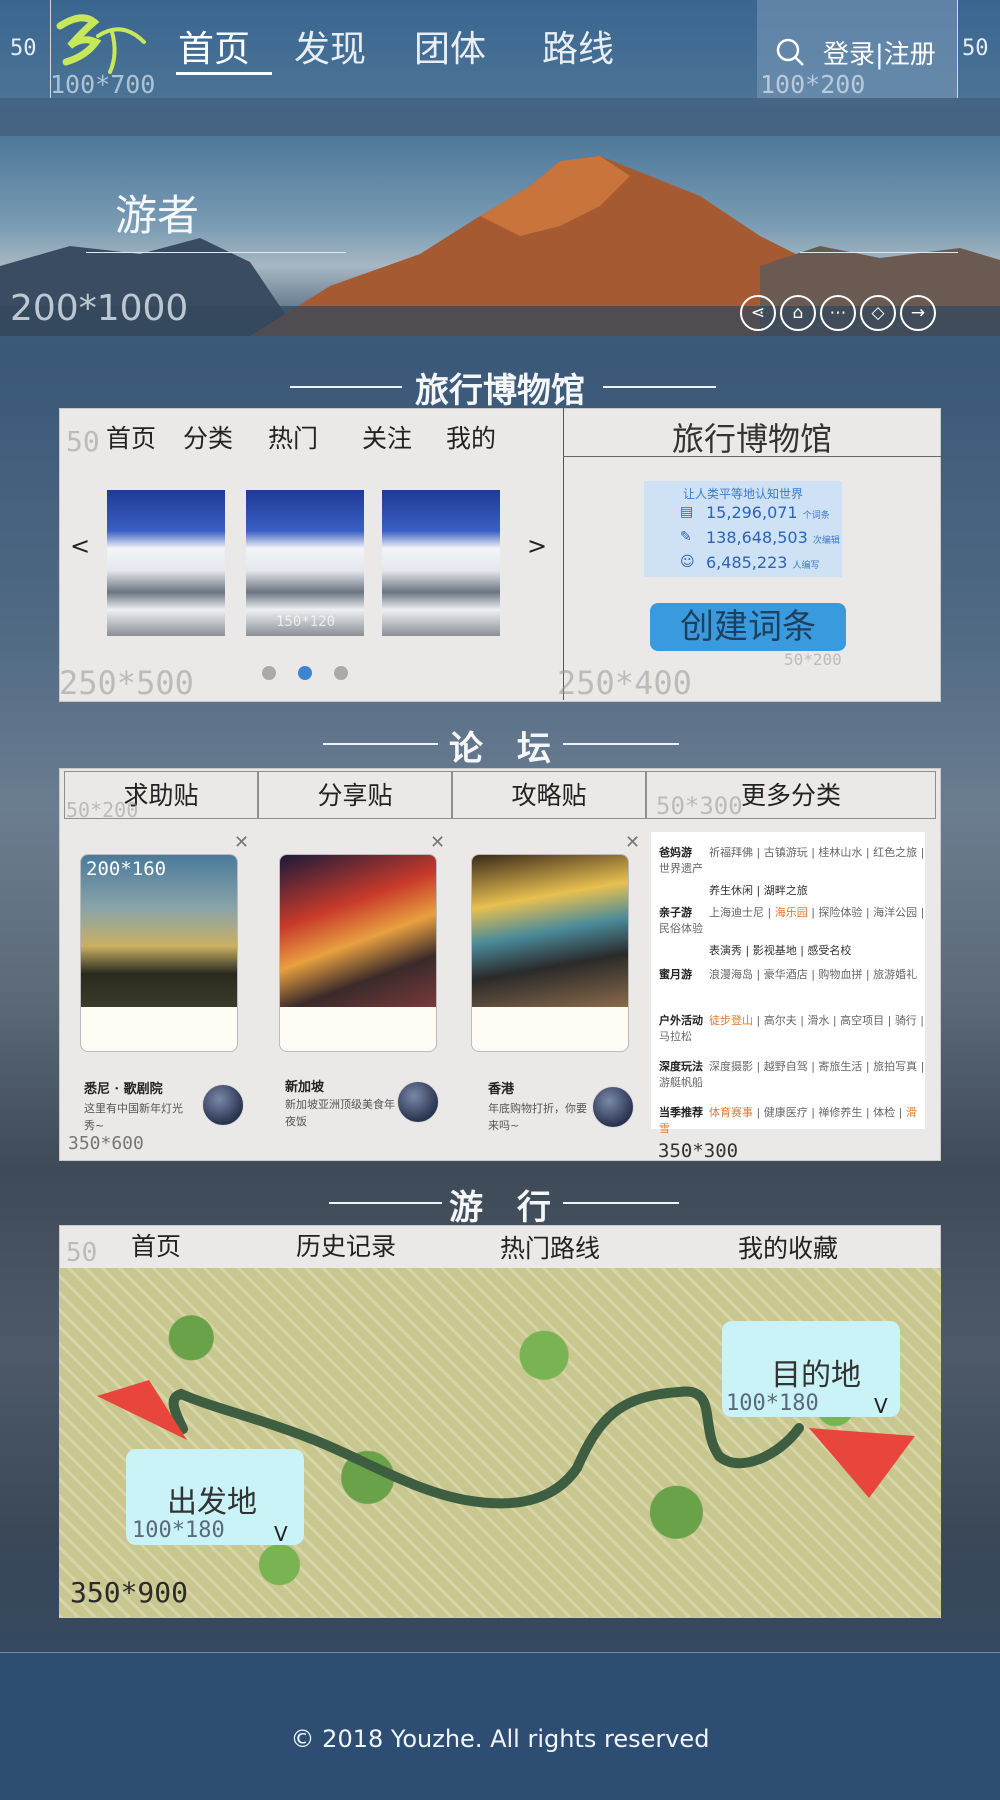  Describe the element at coordinates (791, 912) in the screenshot. I see `category-link: 海乐园` at that location.